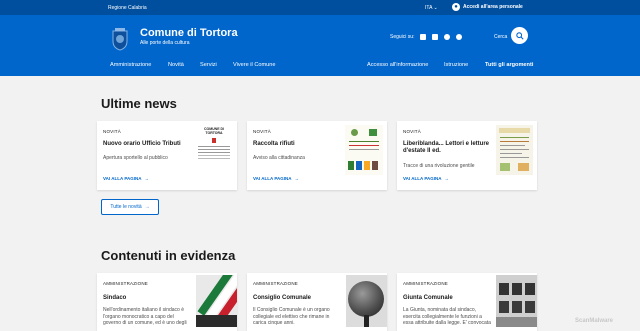  I want to click on facebook-icon, so click(423, 37).